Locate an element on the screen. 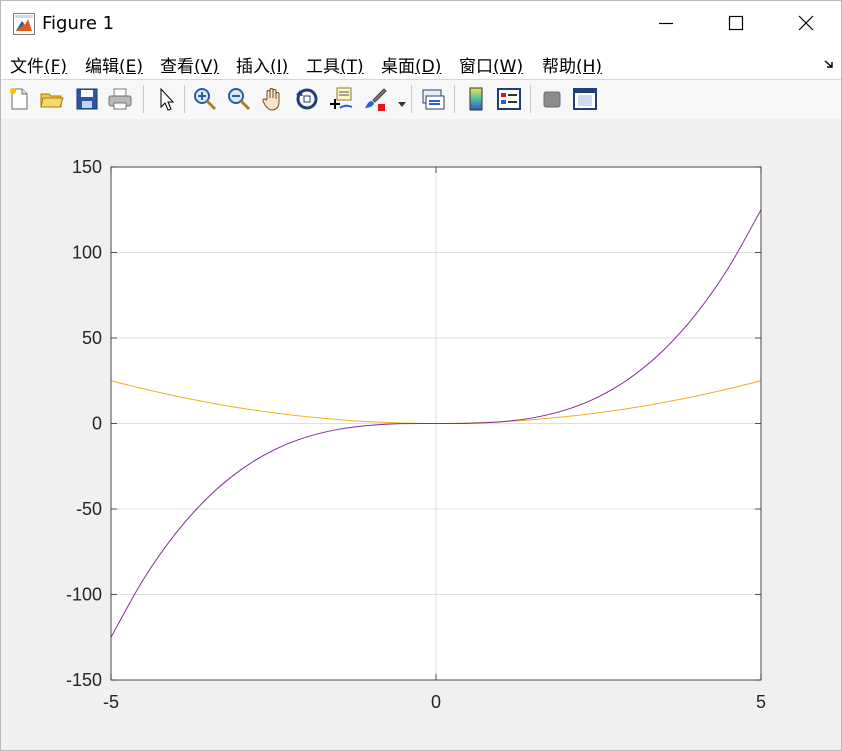 The height and width of the screenshot is (751, 842). brush-dropdown-icon is located at coordinates (402, 101).